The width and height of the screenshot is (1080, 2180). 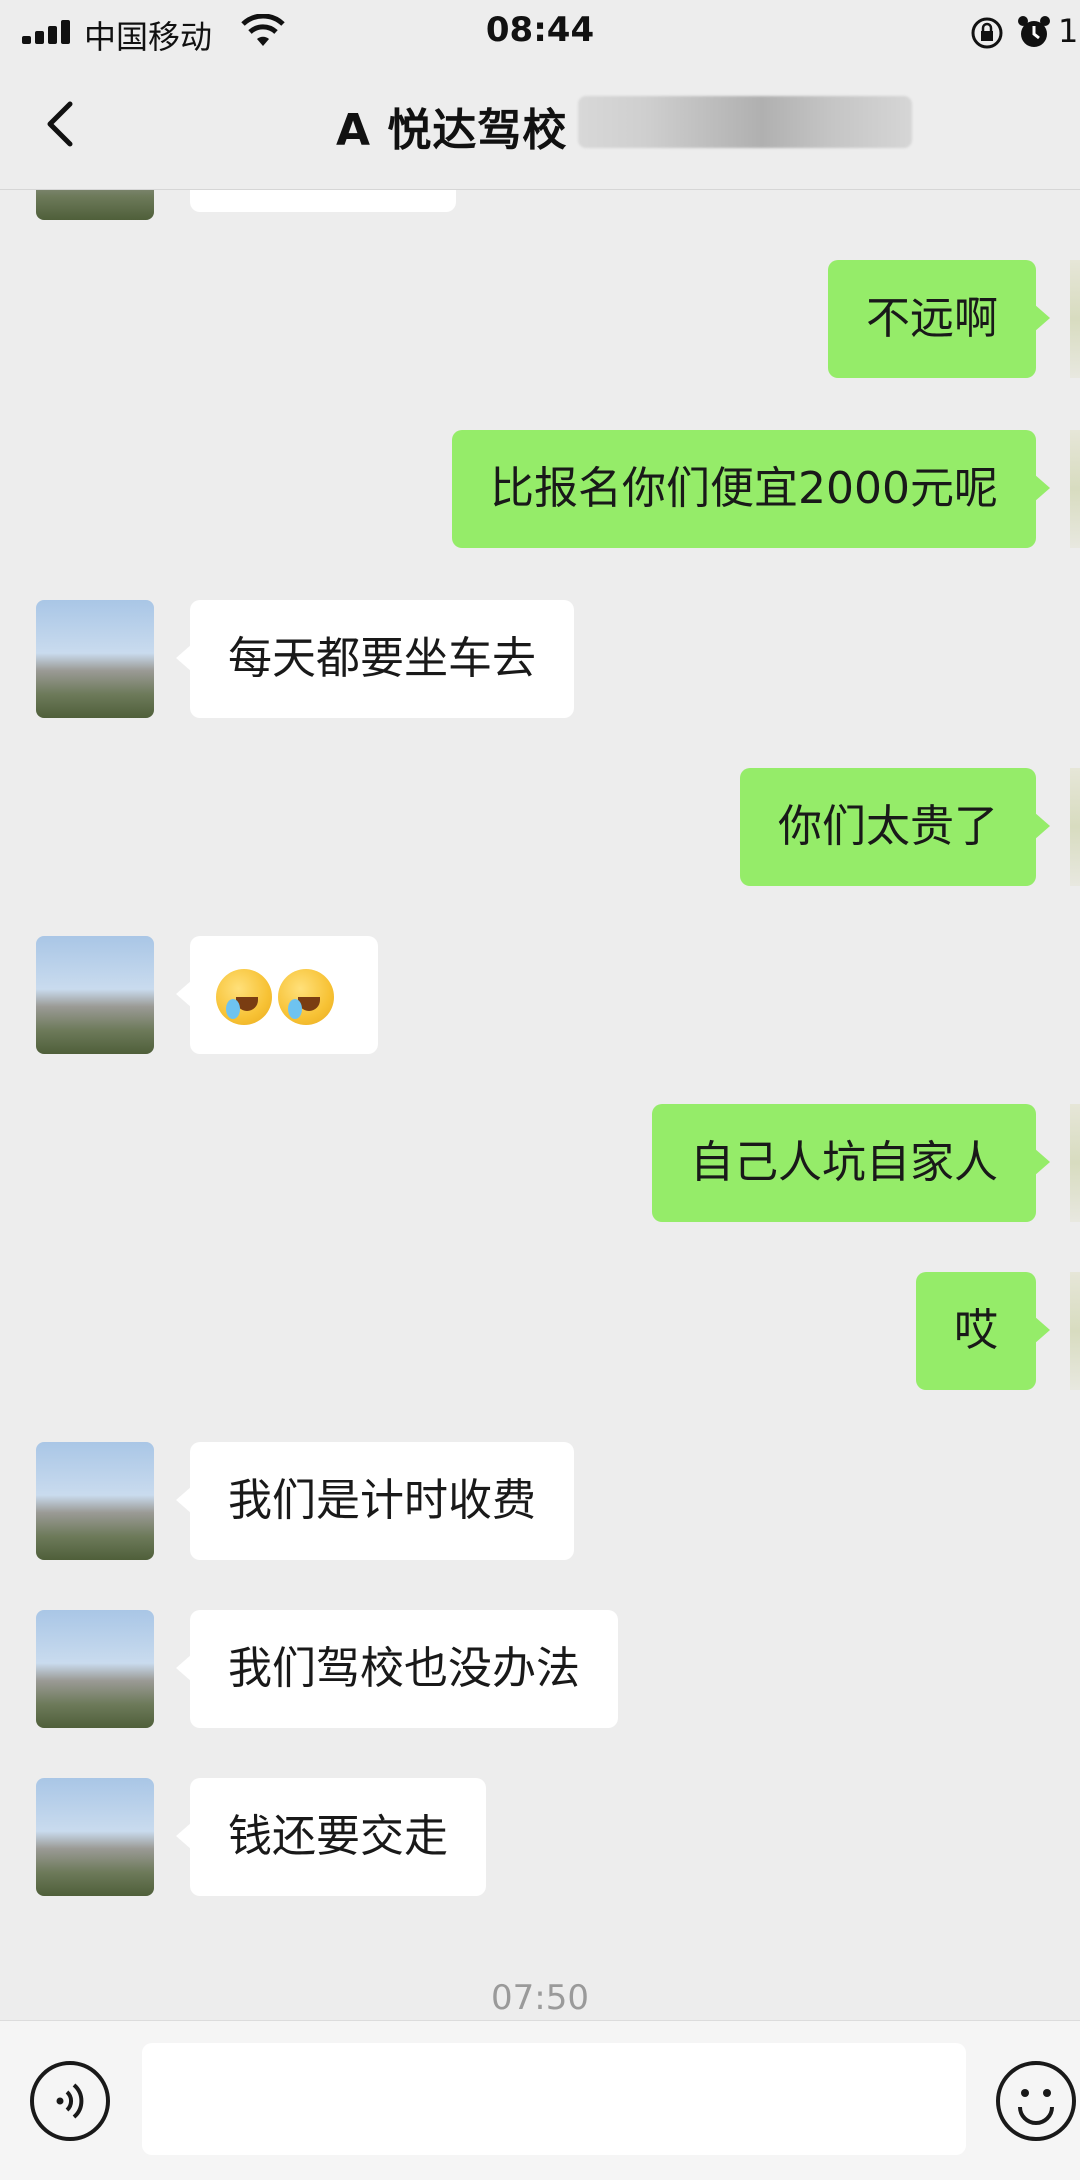 What do you see at coordinates (983, 1331) in the screenshot?
I see `message-bubble: 哎` at bounding box center [983, 1331].